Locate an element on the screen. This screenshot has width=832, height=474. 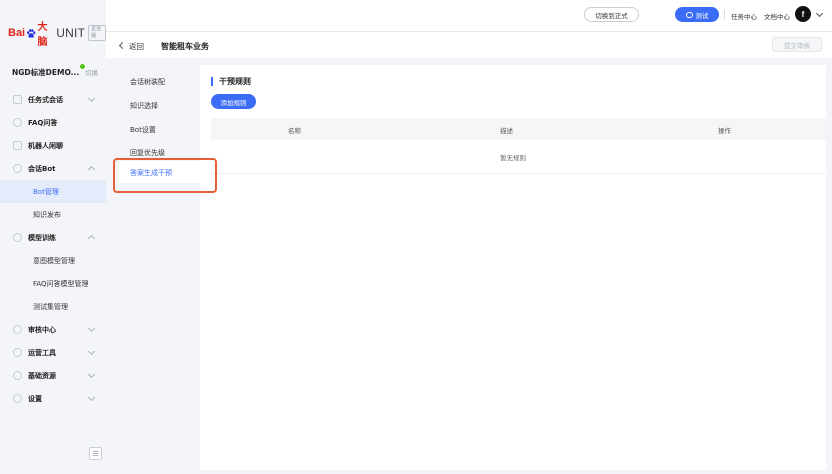
sidebar-item-faq-model: FAQ问答模型管理 is located at coordinates (53, 283).